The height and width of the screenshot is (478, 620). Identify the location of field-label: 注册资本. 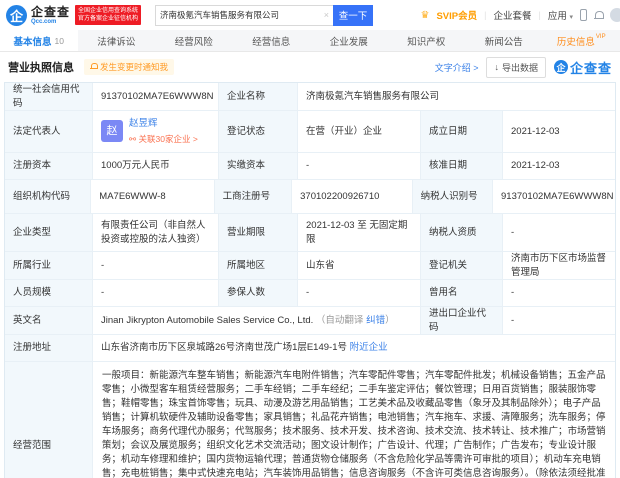
(49, 166).